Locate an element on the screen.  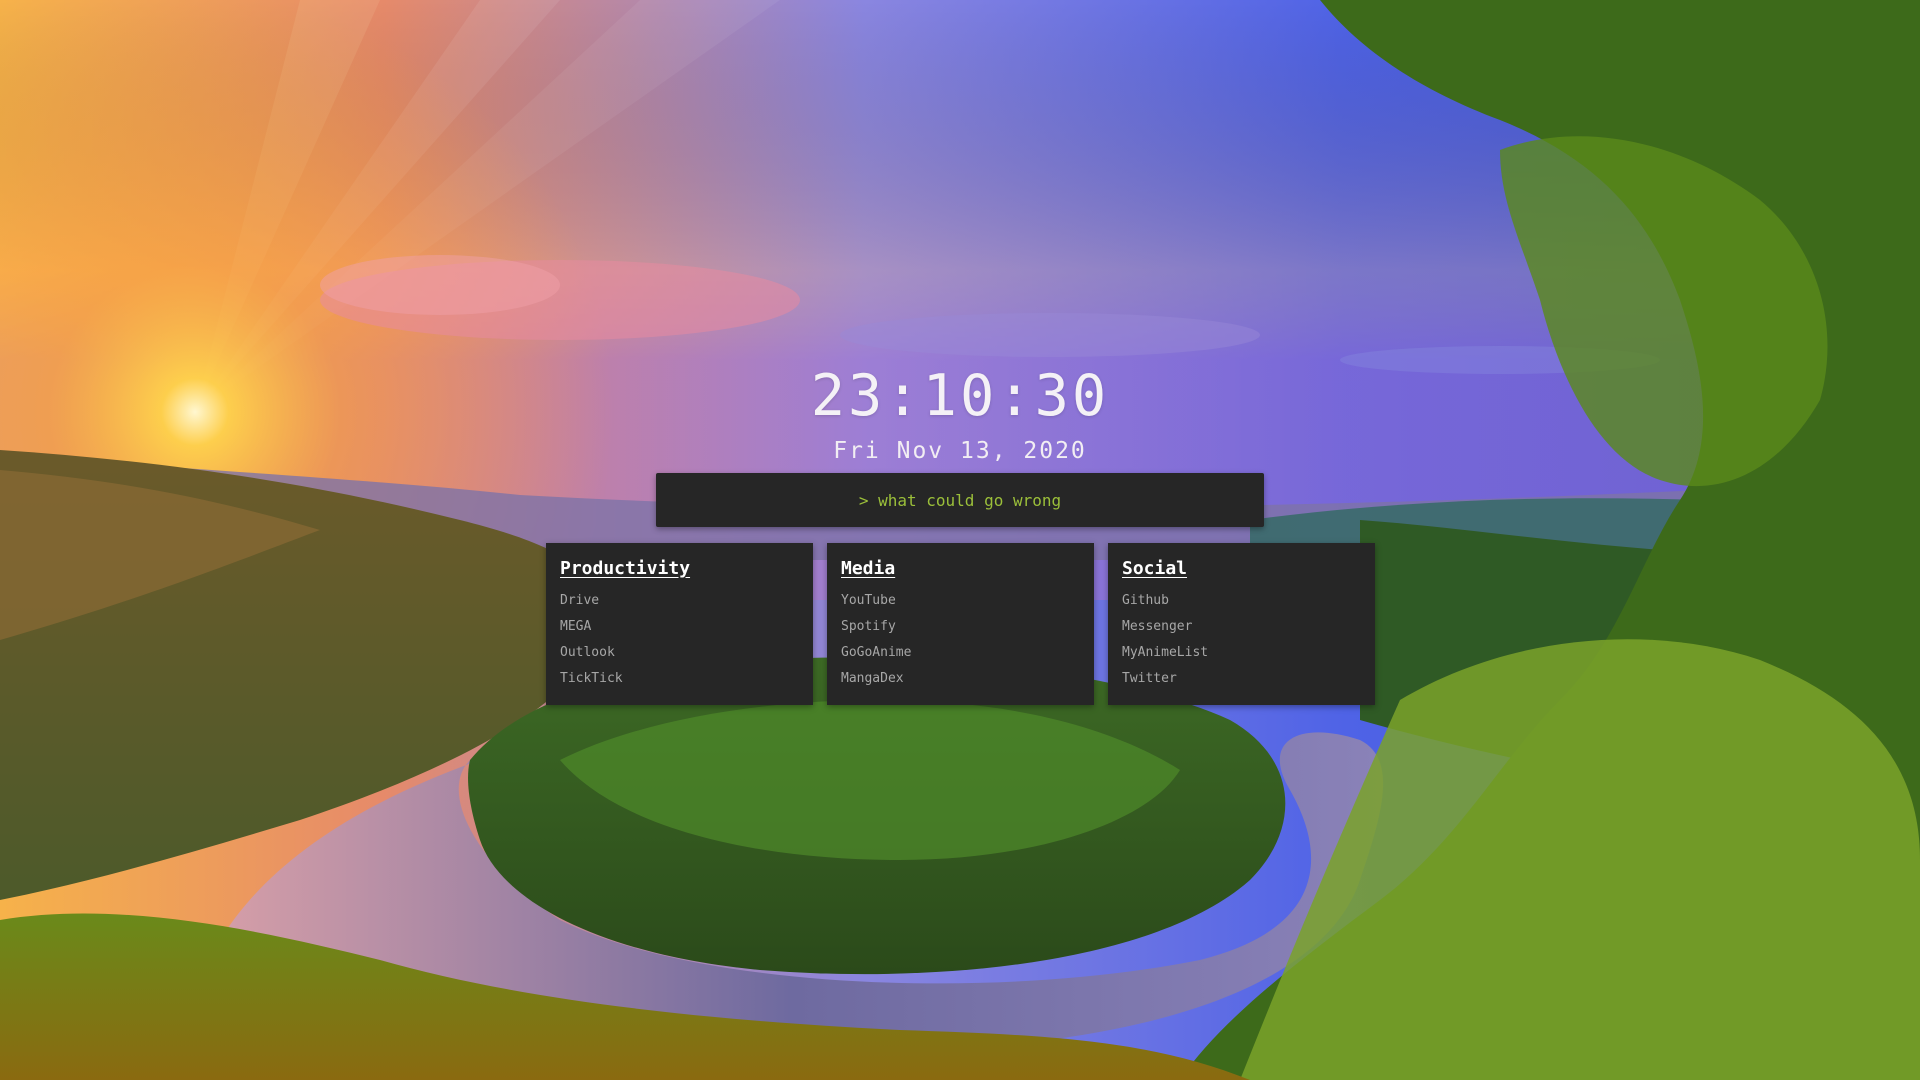
link-ticktick: TickTick is located at coordinates (591, 678).